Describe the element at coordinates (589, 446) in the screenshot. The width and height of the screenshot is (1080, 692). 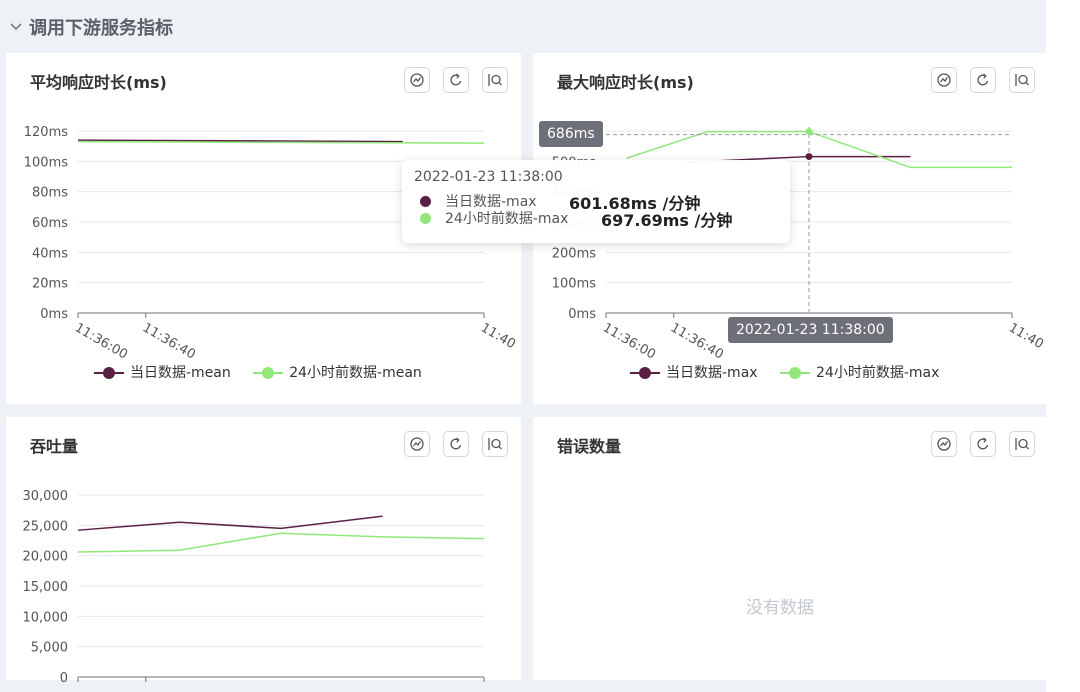
I see `panel-title: 错误数量` at that location.